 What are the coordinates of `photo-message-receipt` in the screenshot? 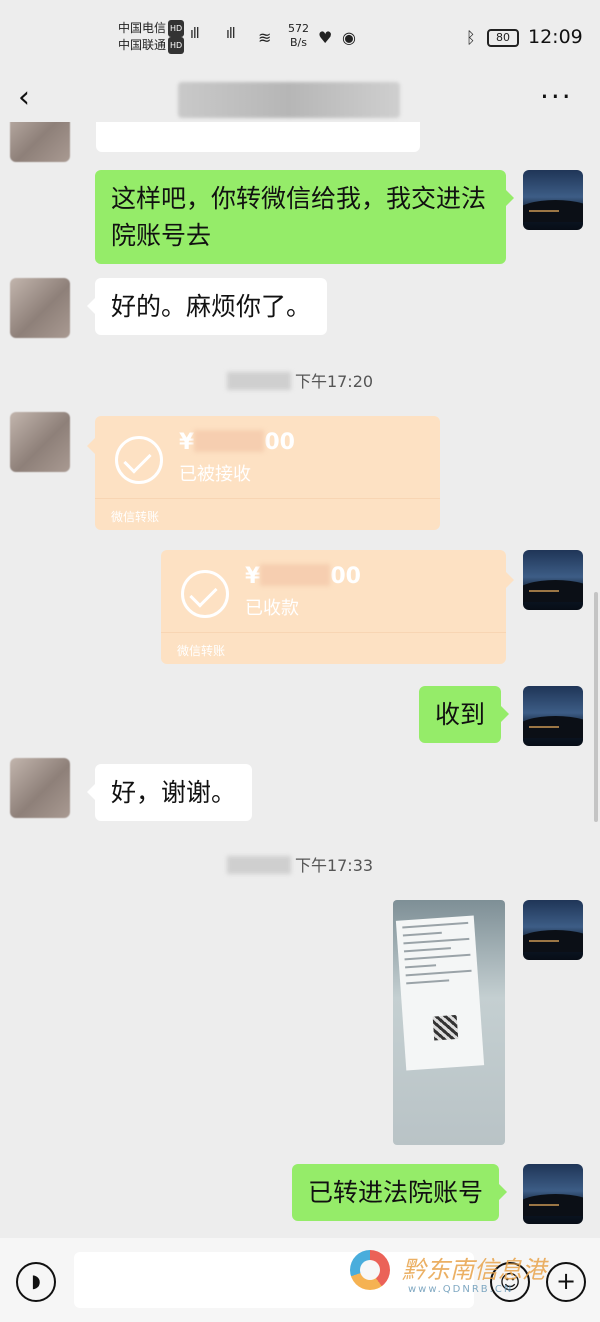 It's located at (449, 1022).